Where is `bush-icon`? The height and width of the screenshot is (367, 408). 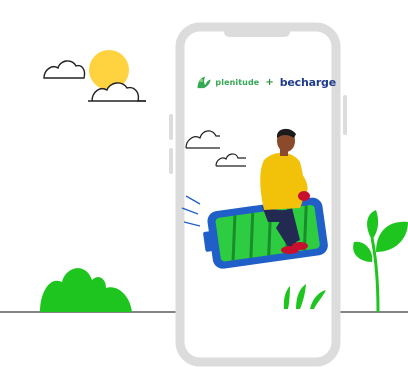 bush-icon is located at coordinates (86, 290).